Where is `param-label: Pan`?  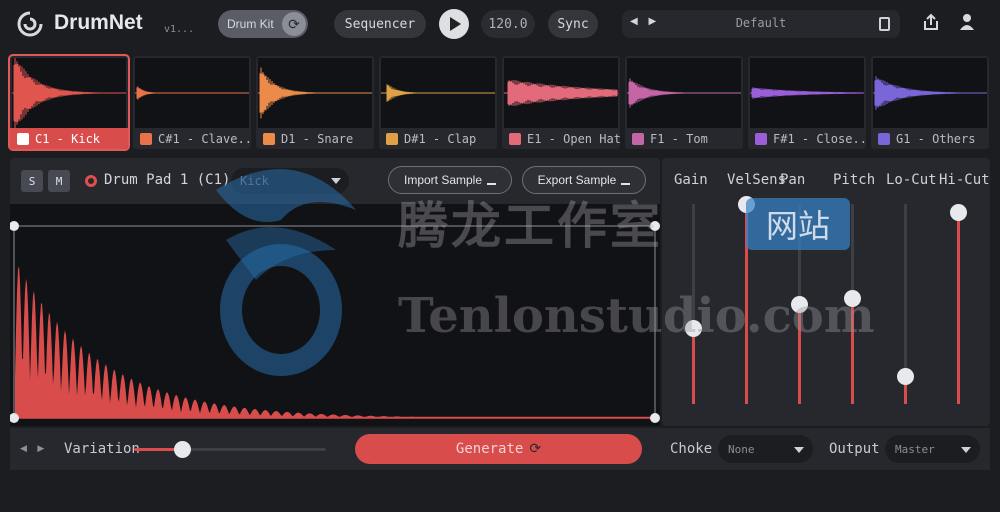 param-label: Pan is located at coordinates (793, 180).